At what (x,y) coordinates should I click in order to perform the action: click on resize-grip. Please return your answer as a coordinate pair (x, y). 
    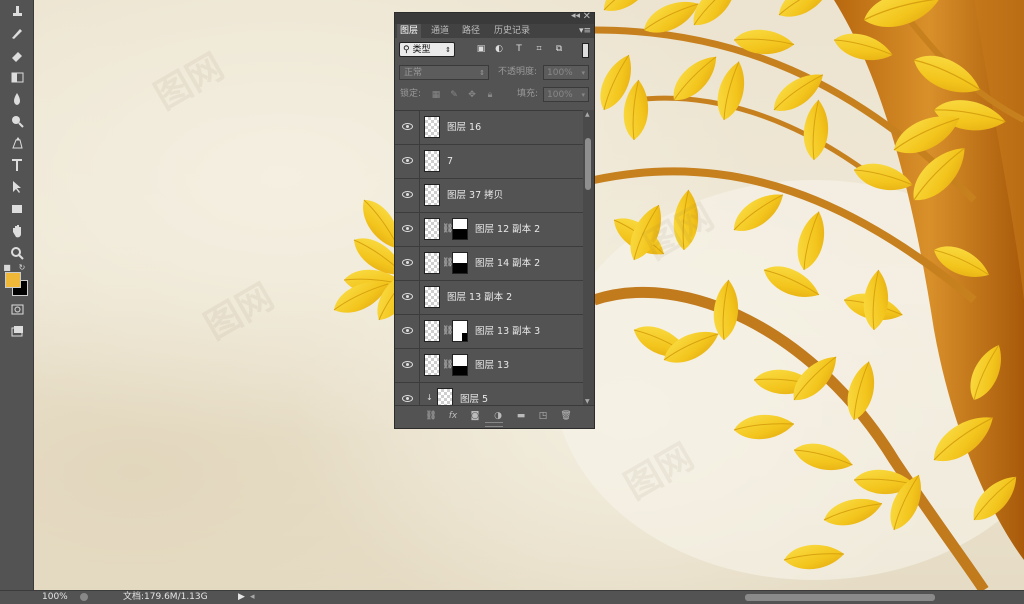
    Looking at the image, I should click on (494, 424).